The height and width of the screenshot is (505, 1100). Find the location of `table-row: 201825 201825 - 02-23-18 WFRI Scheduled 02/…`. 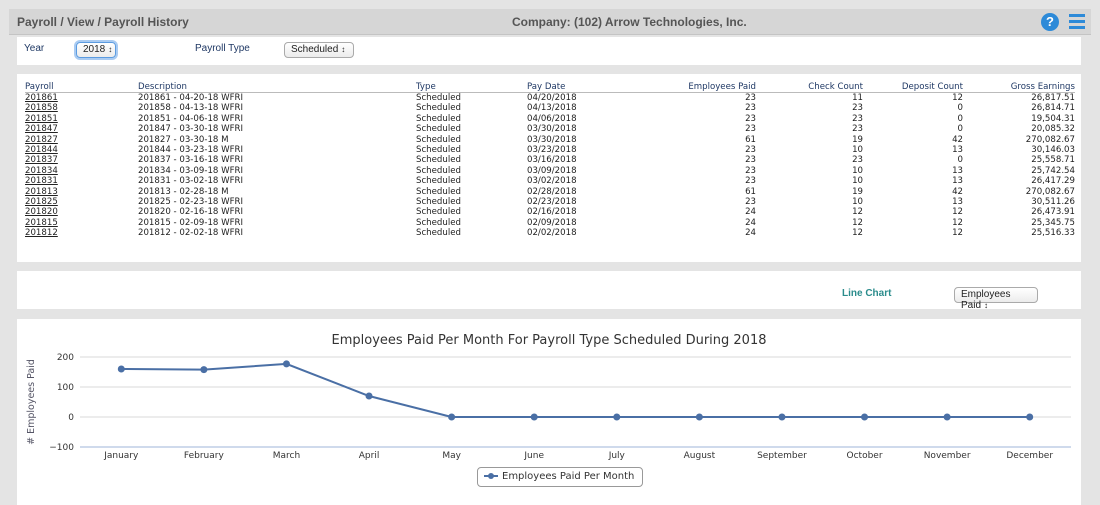

table-row: 201825 201825 - 02-23-18 WFRI Scheduled 02/… is located at coordinates (550, 202).